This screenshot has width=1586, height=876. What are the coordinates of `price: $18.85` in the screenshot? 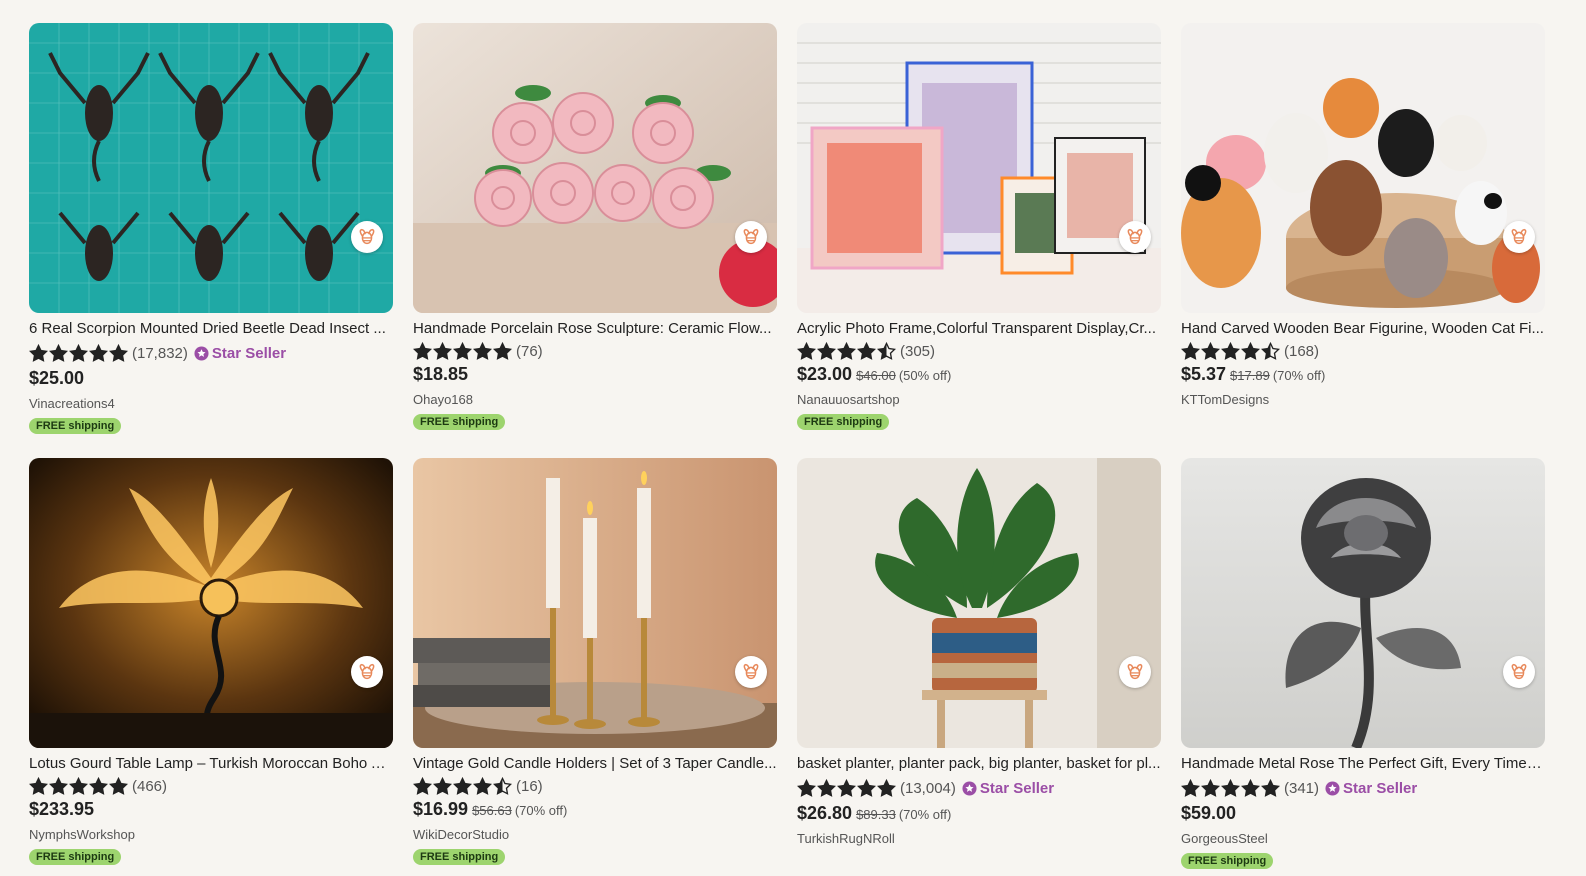 It's located at (441, 374).